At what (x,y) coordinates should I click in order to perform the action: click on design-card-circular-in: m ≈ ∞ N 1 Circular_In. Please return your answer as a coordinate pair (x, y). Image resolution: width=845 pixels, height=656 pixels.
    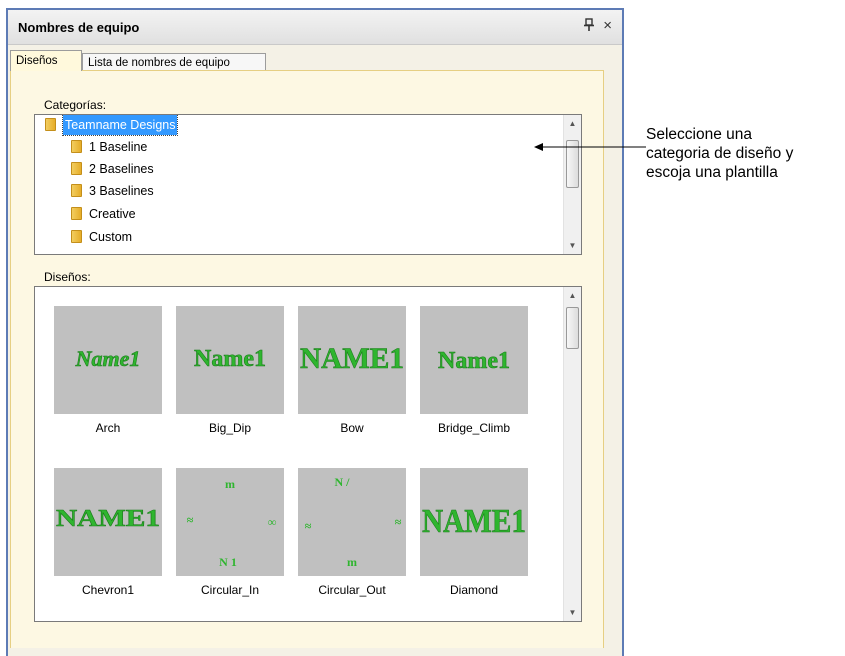
    Looking at the image, I should click on (230, 535).